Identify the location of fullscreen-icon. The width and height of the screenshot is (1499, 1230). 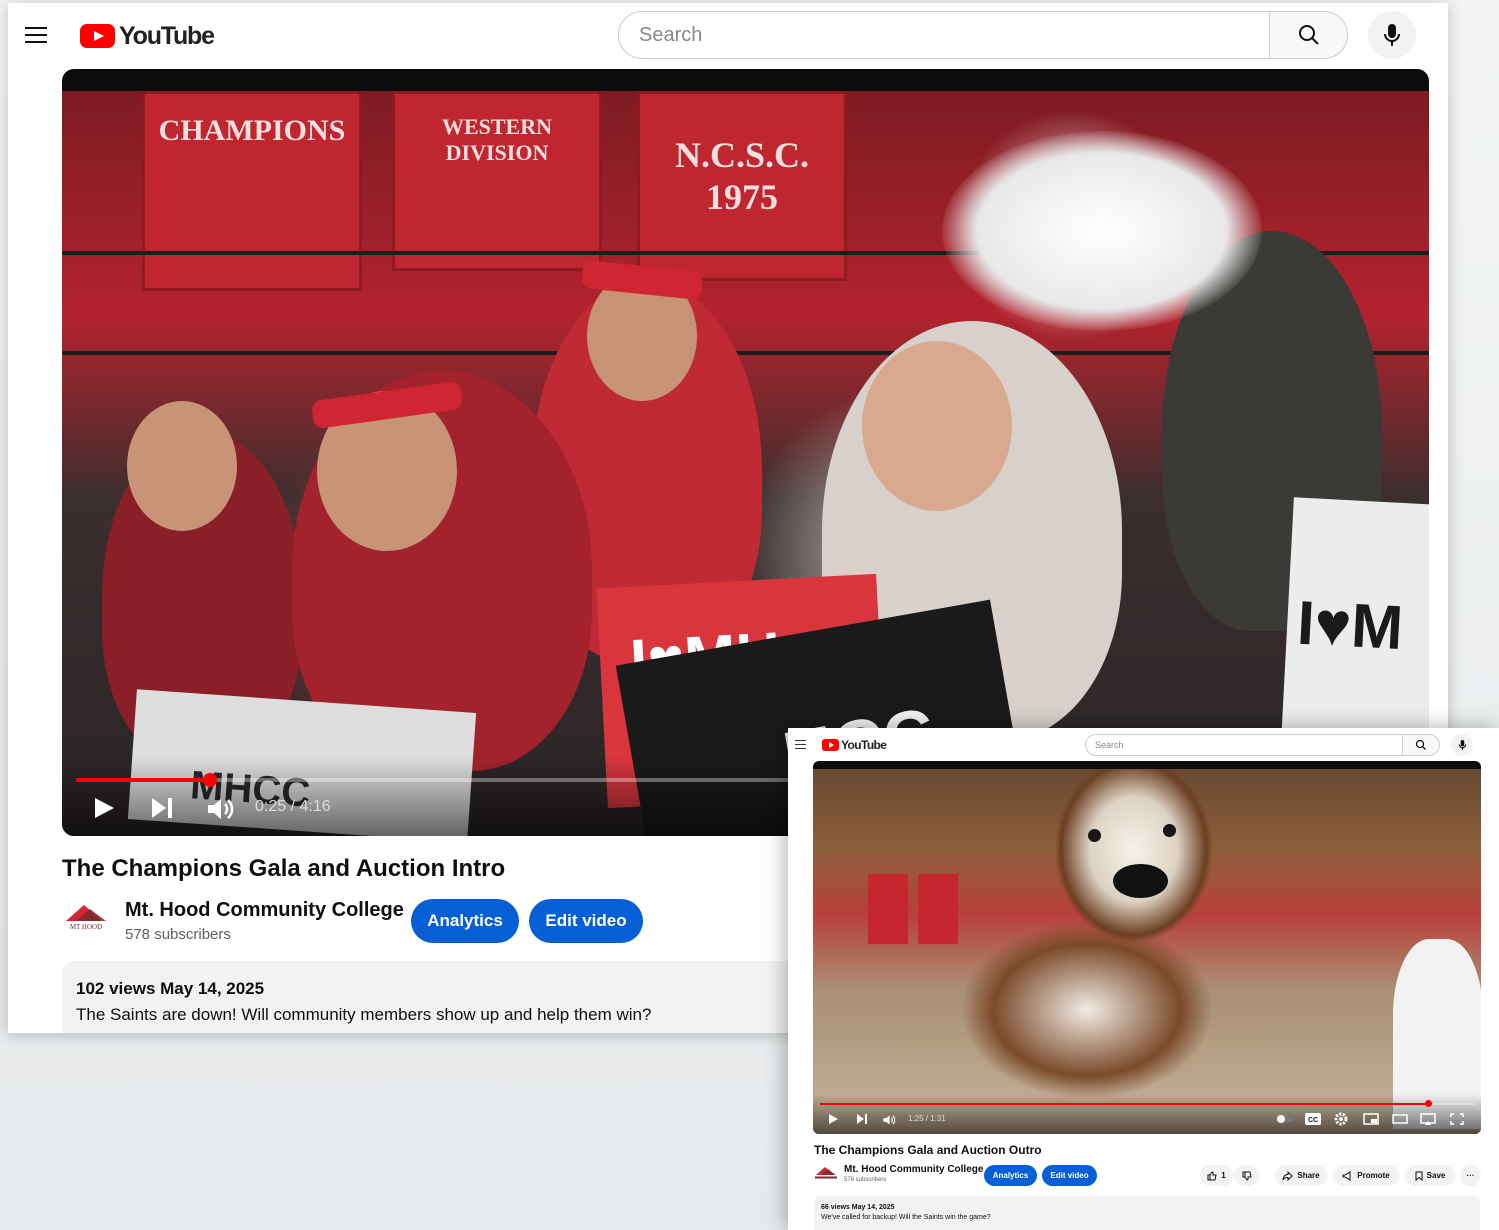
(1458, 1118).